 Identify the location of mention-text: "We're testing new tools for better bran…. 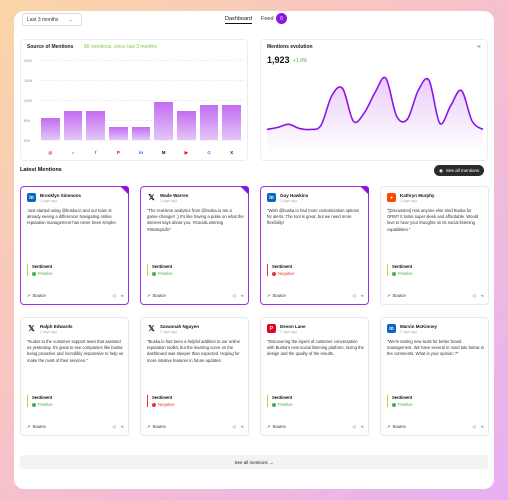
(435, 348).